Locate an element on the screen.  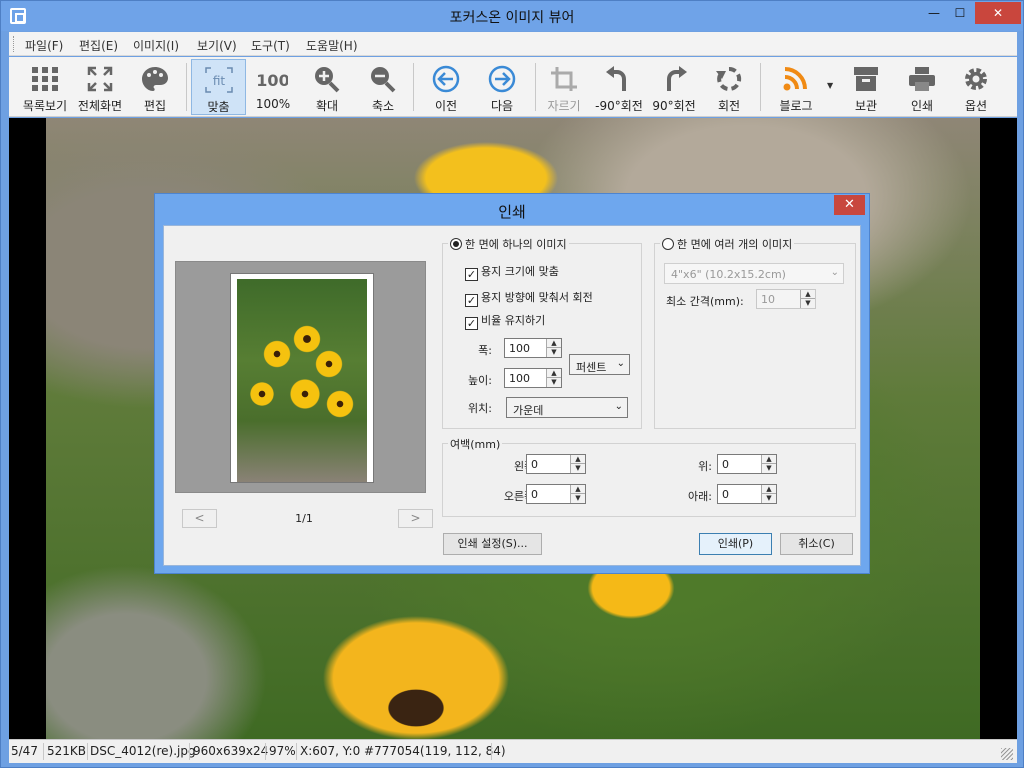
fullscreen-icon is located at coordinates (100, 79).